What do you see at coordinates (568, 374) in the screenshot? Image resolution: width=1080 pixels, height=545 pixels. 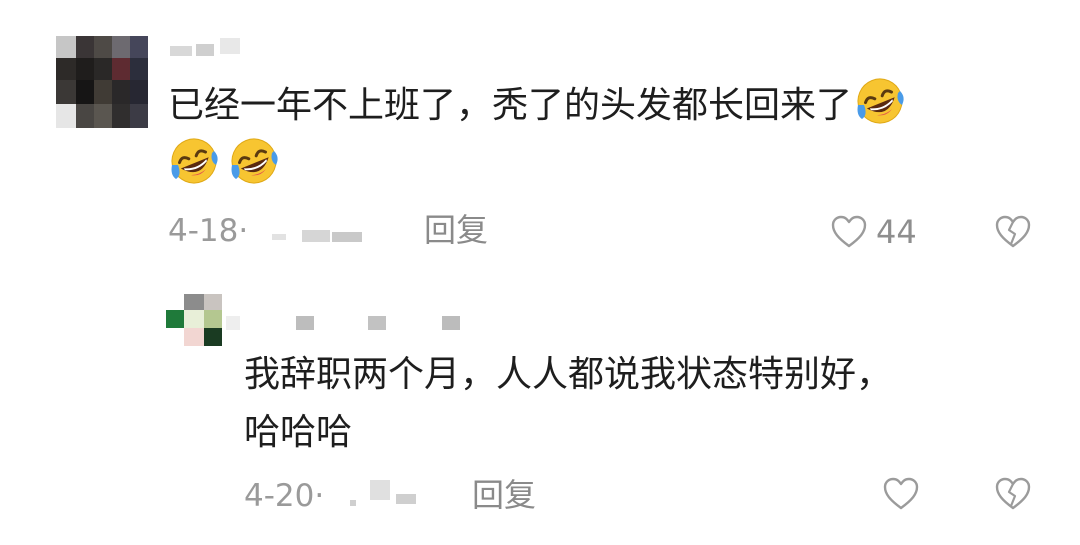 I see `reply-text-line: 我辞职两个月，人人都说我状态特别好，` at bounding box center [568, 374].